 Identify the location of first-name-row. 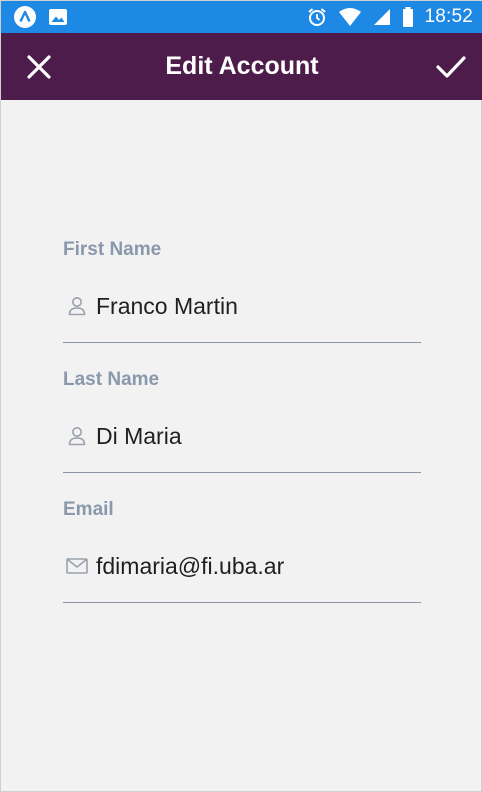
(242, 313).